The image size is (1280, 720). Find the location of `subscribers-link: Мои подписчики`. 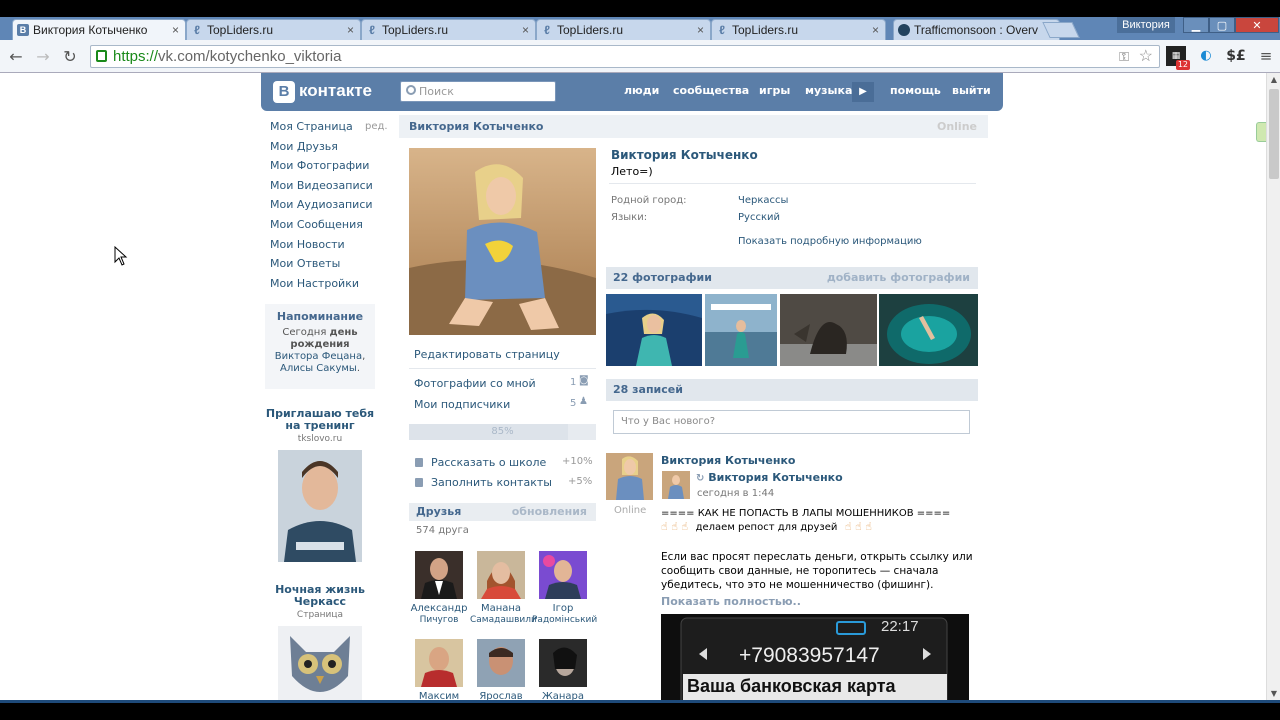

subscribers-link: Мои подписчики is located at coordinates (462, 404).